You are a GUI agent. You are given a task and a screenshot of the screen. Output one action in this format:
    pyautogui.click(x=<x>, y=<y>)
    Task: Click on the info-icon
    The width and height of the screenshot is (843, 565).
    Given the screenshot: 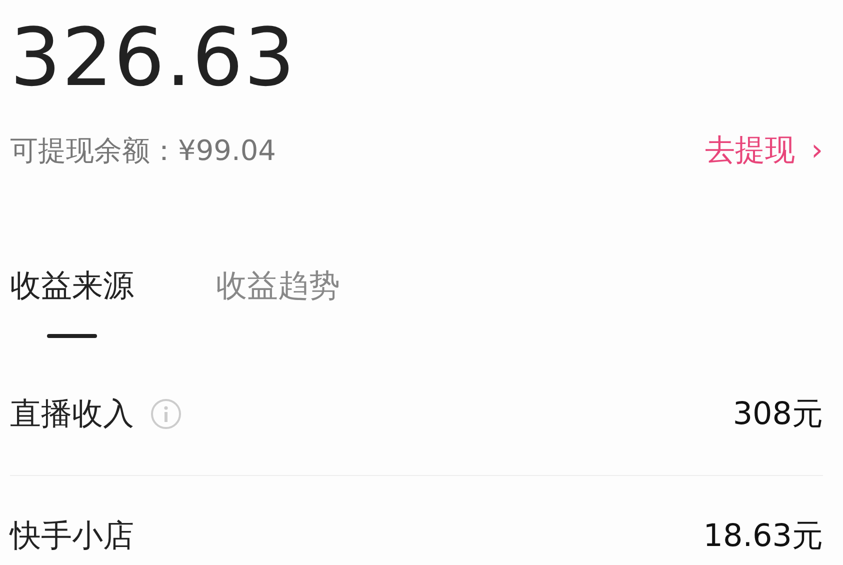 What is the action you would take?
    pyautogui.click(x=166, y=414)
    